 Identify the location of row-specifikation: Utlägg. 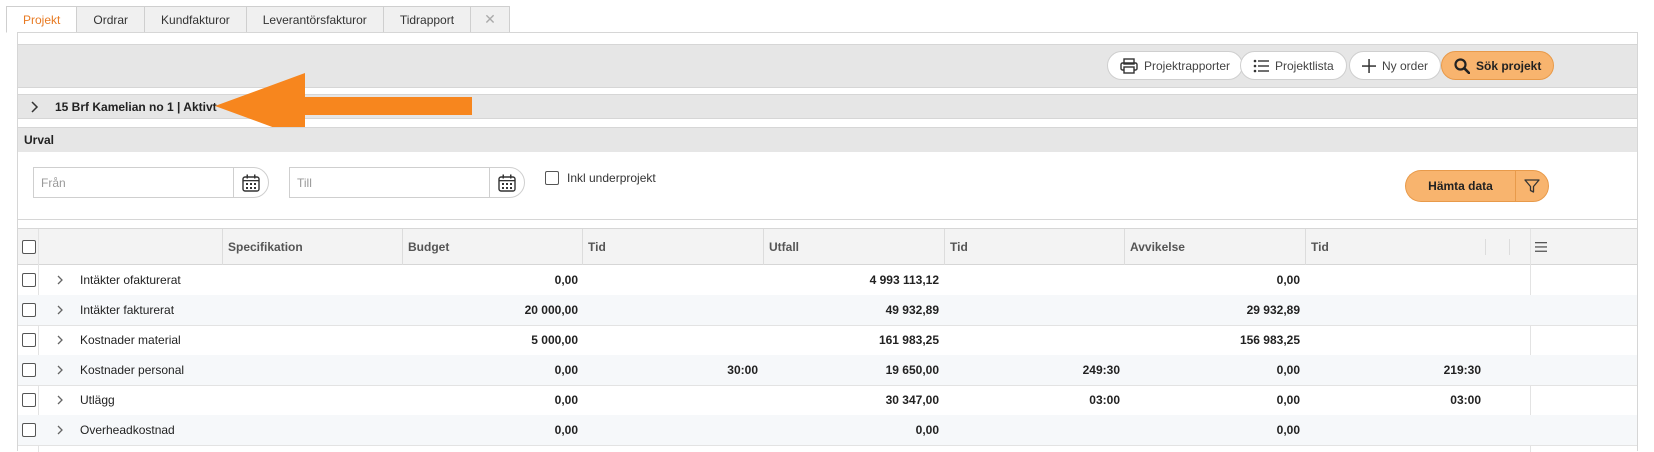
(97, 400).